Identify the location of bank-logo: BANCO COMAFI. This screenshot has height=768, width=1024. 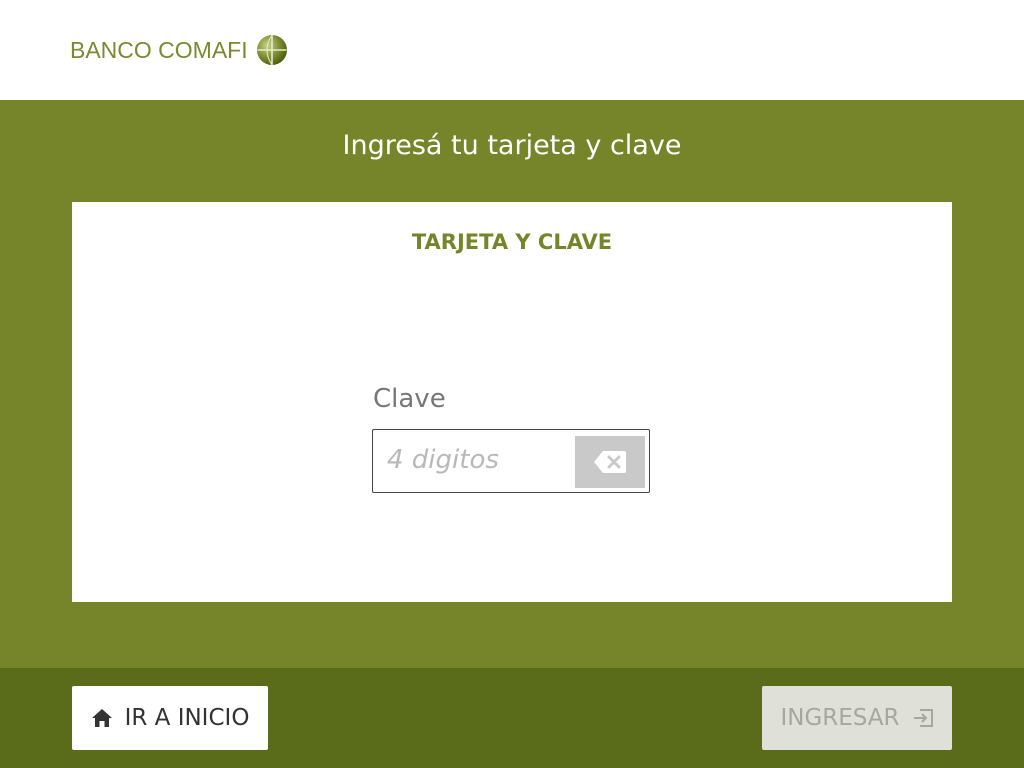
(179, 50).